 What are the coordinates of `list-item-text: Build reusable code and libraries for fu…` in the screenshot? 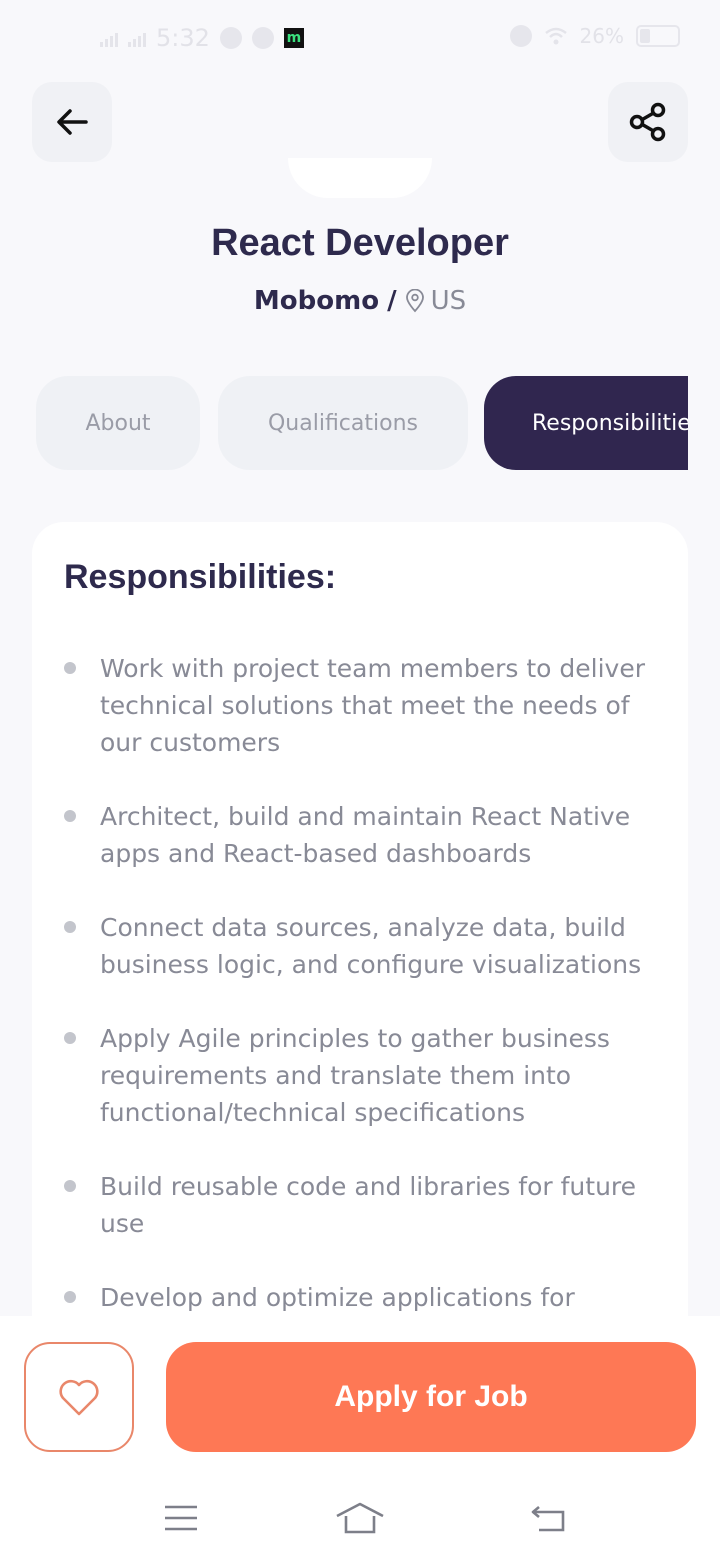 It's located at (368, 1205).